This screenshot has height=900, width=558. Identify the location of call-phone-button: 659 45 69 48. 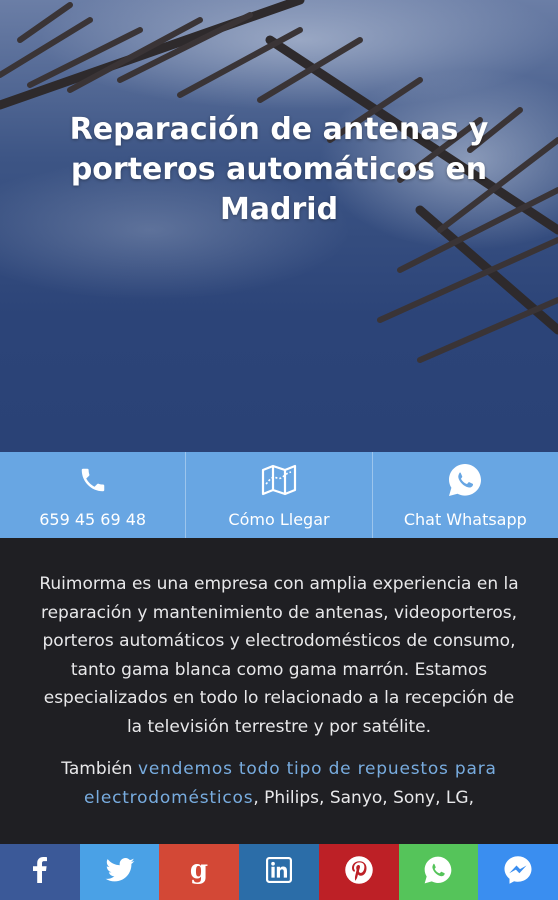
(93, 495).